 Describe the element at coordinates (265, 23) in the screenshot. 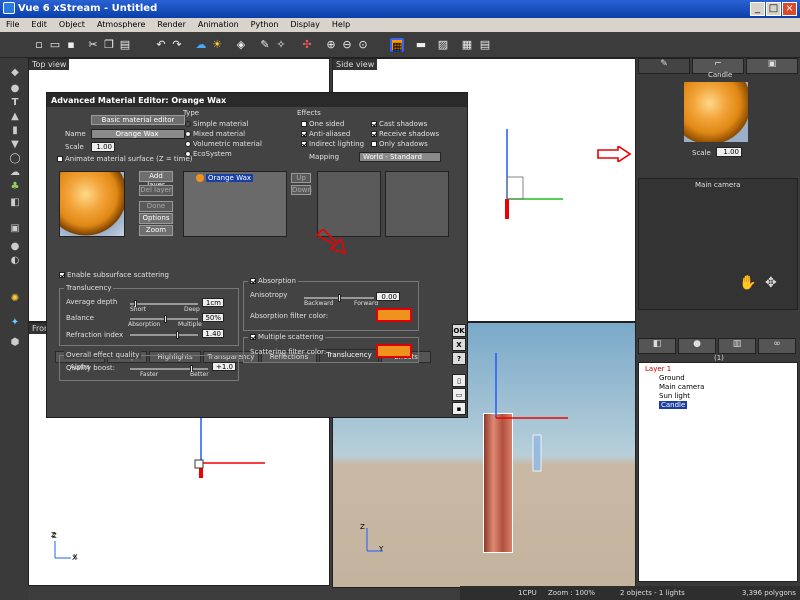

I see `menu-python: Python` at that location.